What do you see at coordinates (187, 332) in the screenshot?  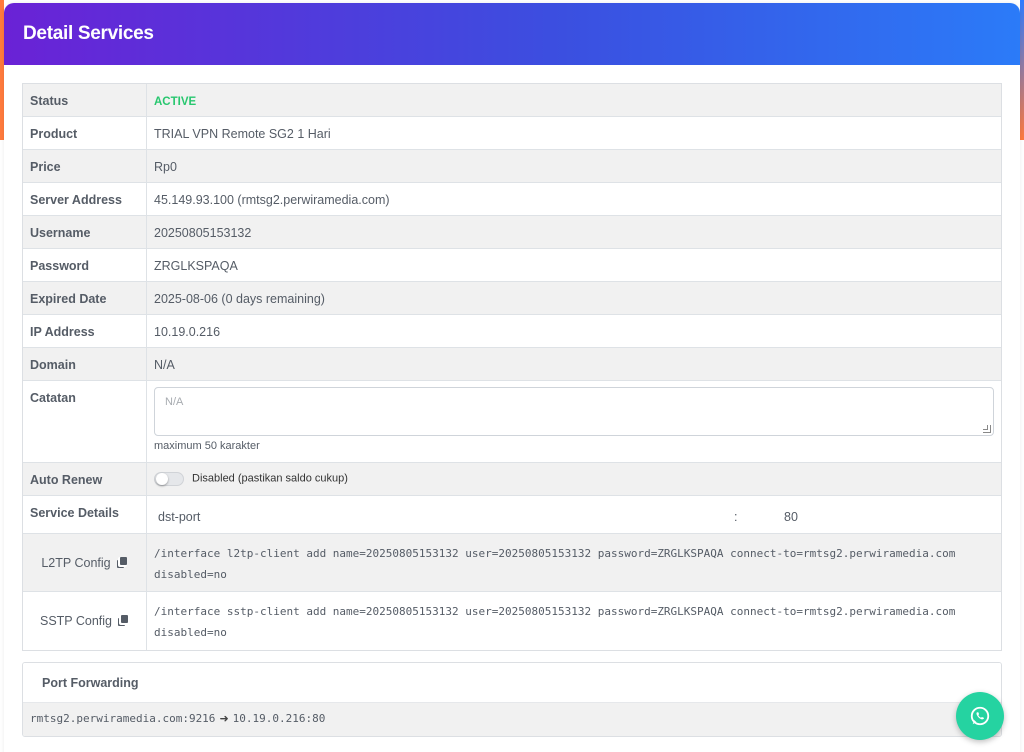 I see `ip-address-value: 10.19.0.216` at bounding box center [187, 332].